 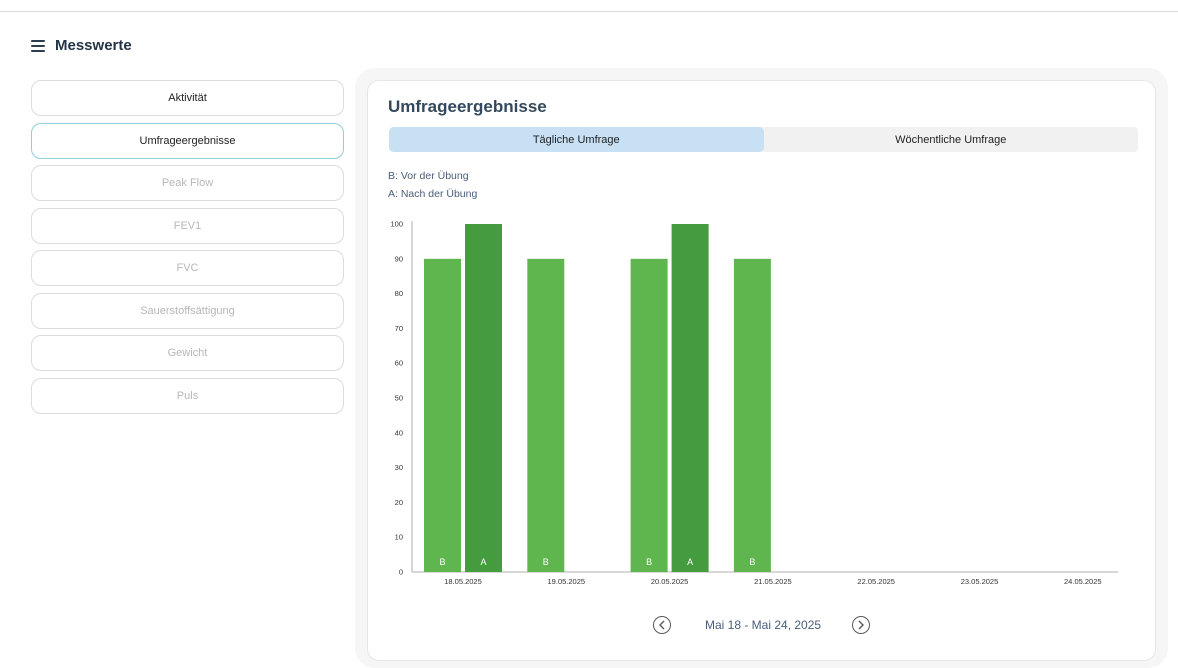 I want to click on y-tick-label: 80, so click(x=399, y=293).